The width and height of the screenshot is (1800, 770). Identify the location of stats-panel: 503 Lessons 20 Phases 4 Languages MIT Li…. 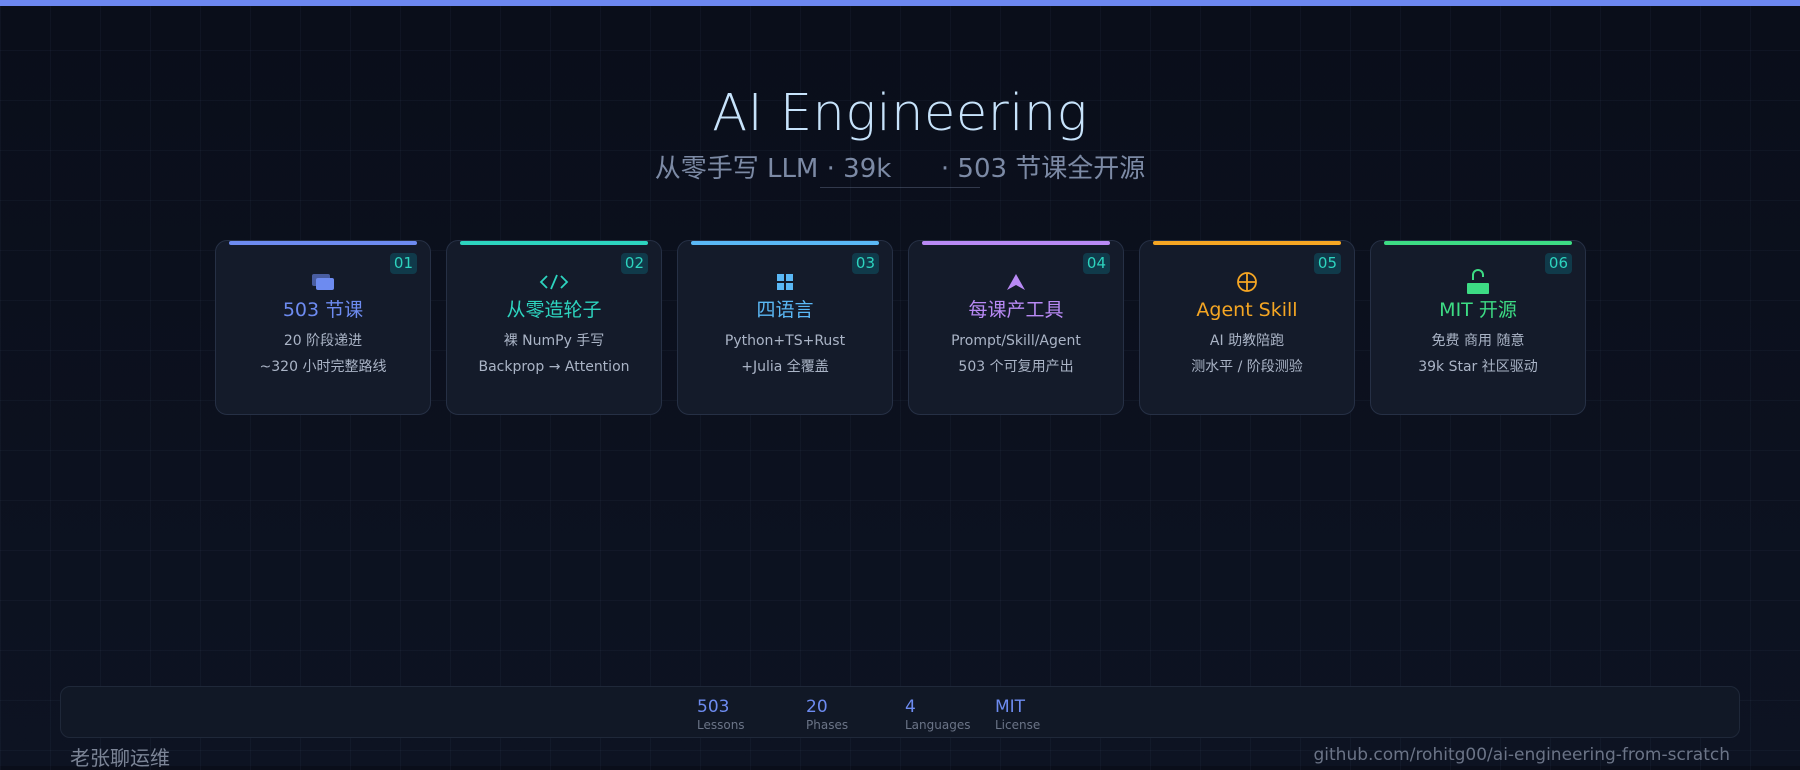
(900, 712).